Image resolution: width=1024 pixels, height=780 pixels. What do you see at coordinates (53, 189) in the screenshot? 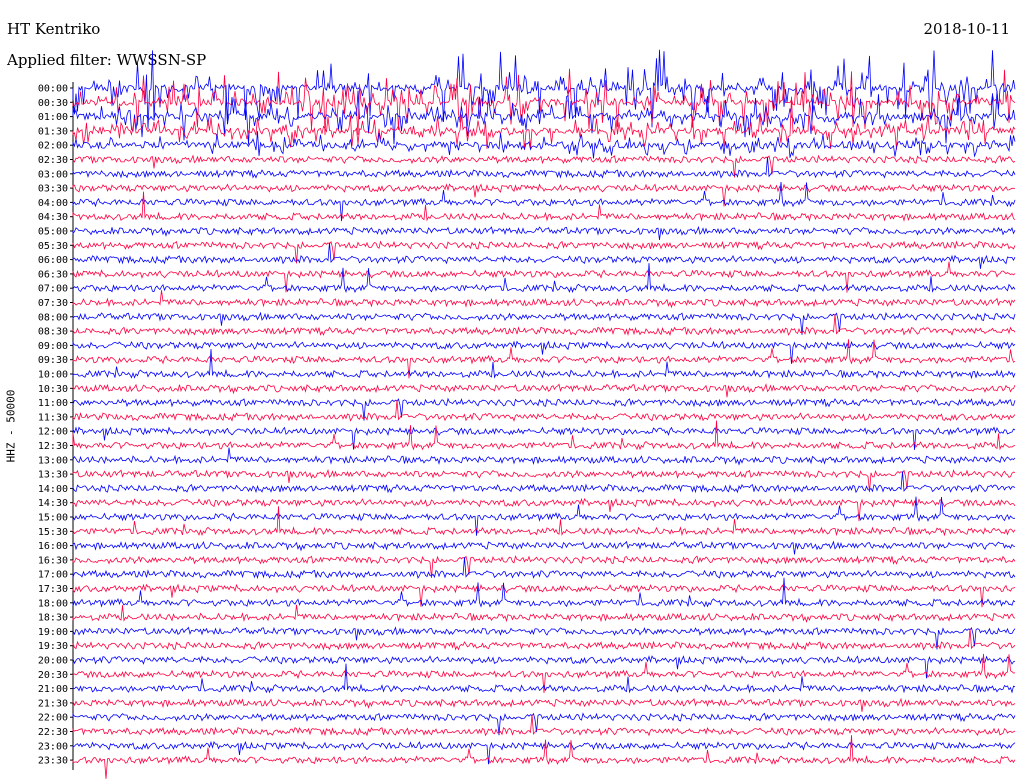
I see `row-time-label: 03:30` at bounding box center [53, 189].